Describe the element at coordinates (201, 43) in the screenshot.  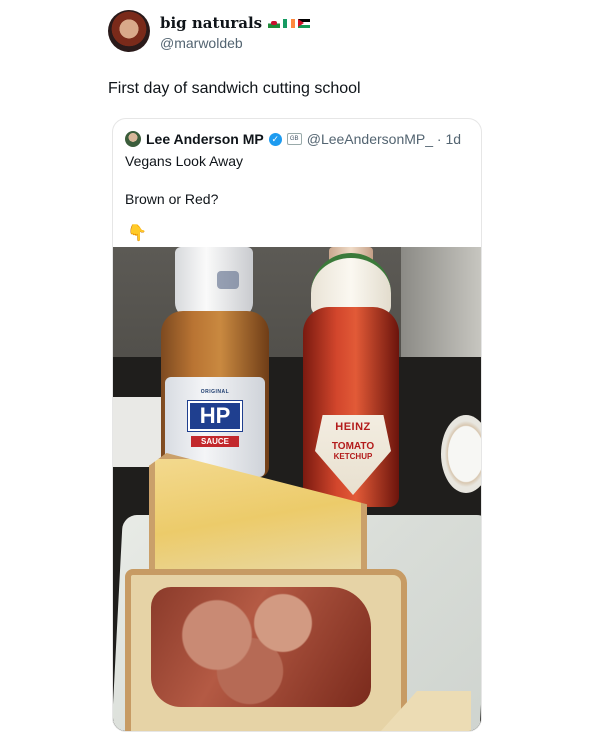
I see `author-handle: @marwoldeb` at that location.